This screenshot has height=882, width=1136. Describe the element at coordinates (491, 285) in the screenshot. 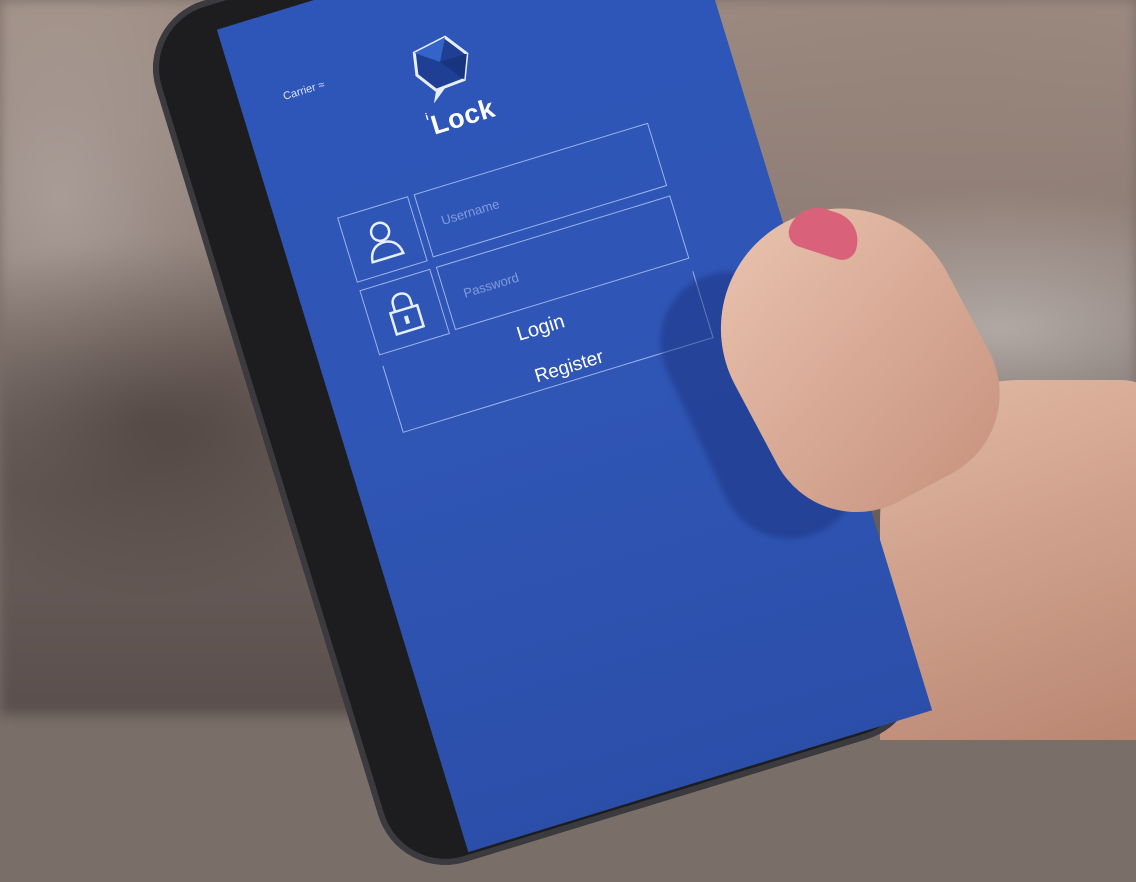

I see `password-placeholder: Password` at that location.